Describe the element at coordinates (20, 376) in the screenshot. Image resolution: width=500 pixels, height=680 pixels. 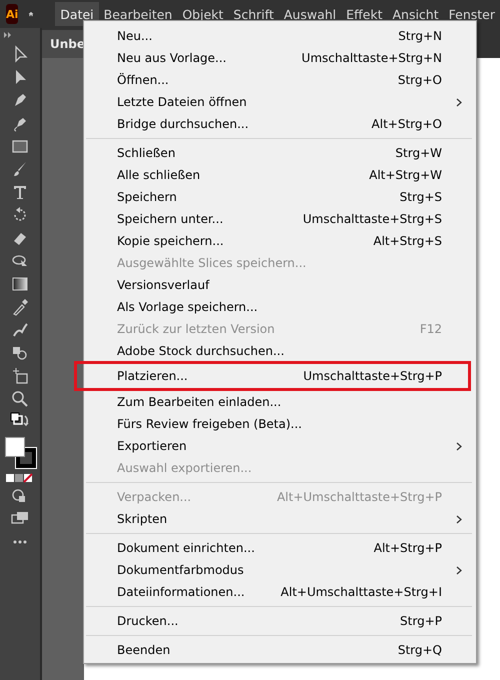
I see `artboard-icon` at that location.